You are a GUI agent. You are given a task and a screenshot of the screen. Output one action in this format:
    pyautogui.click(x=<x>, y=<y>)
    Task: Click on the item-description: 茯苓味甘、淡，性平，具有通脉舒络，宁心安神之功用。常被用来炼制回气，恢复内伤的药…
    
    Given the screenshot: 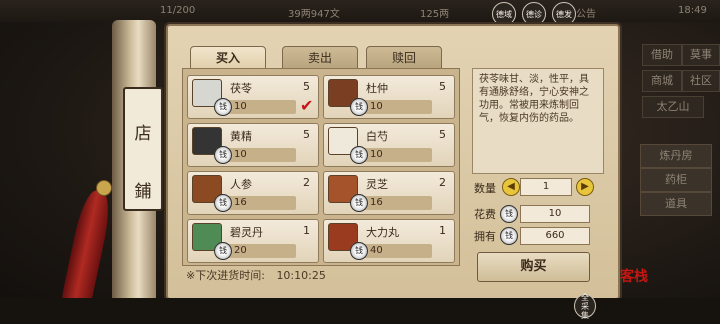 What is the action you would take?
    pyautogui.click(x=538, y=121)
    